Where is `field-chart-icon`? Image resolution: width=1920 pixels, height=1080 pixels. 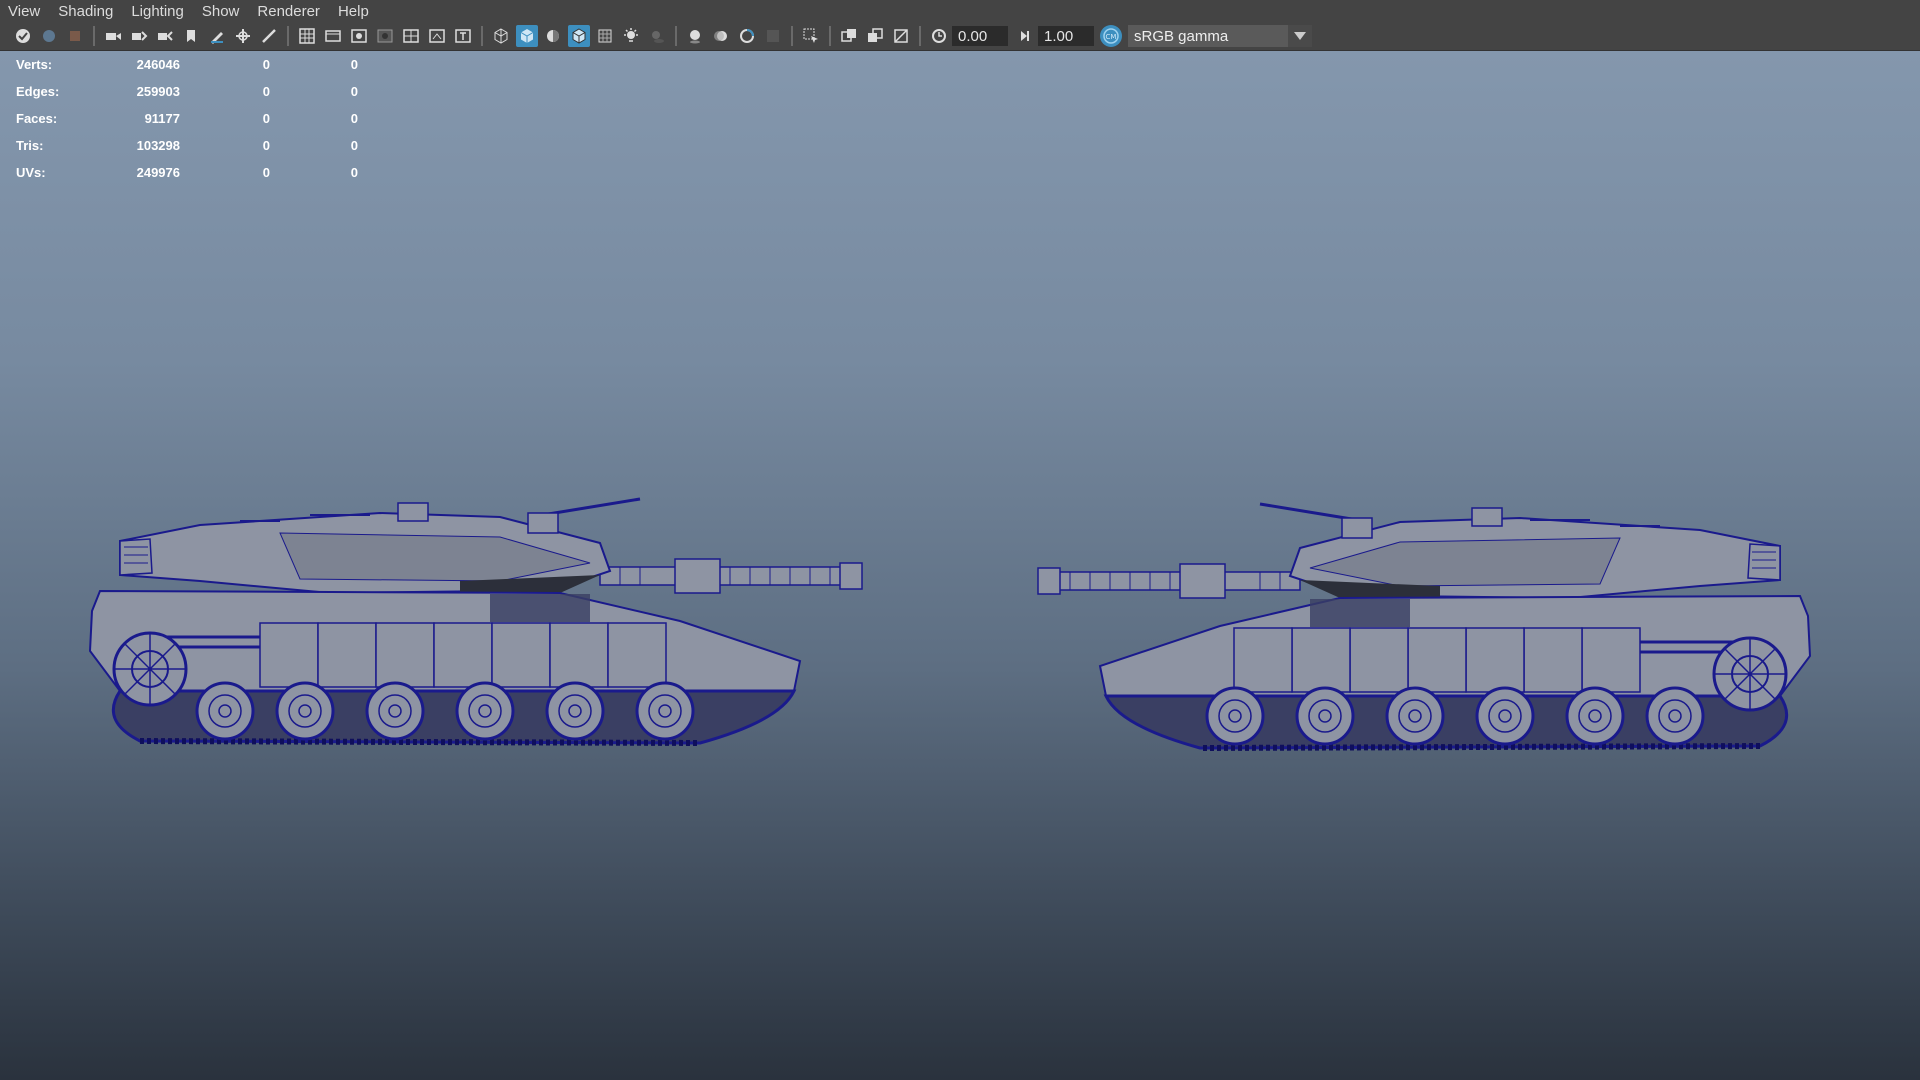 field-chart-icon is located at coordinates (411, 36).